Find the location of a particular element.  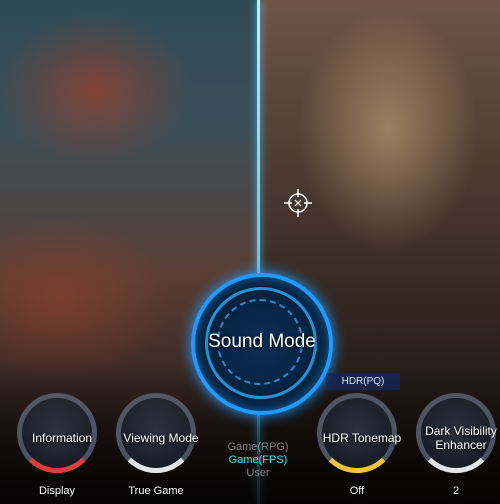

viewing-mode-dial: Viewing Mode is located at coordinates (157, 433).